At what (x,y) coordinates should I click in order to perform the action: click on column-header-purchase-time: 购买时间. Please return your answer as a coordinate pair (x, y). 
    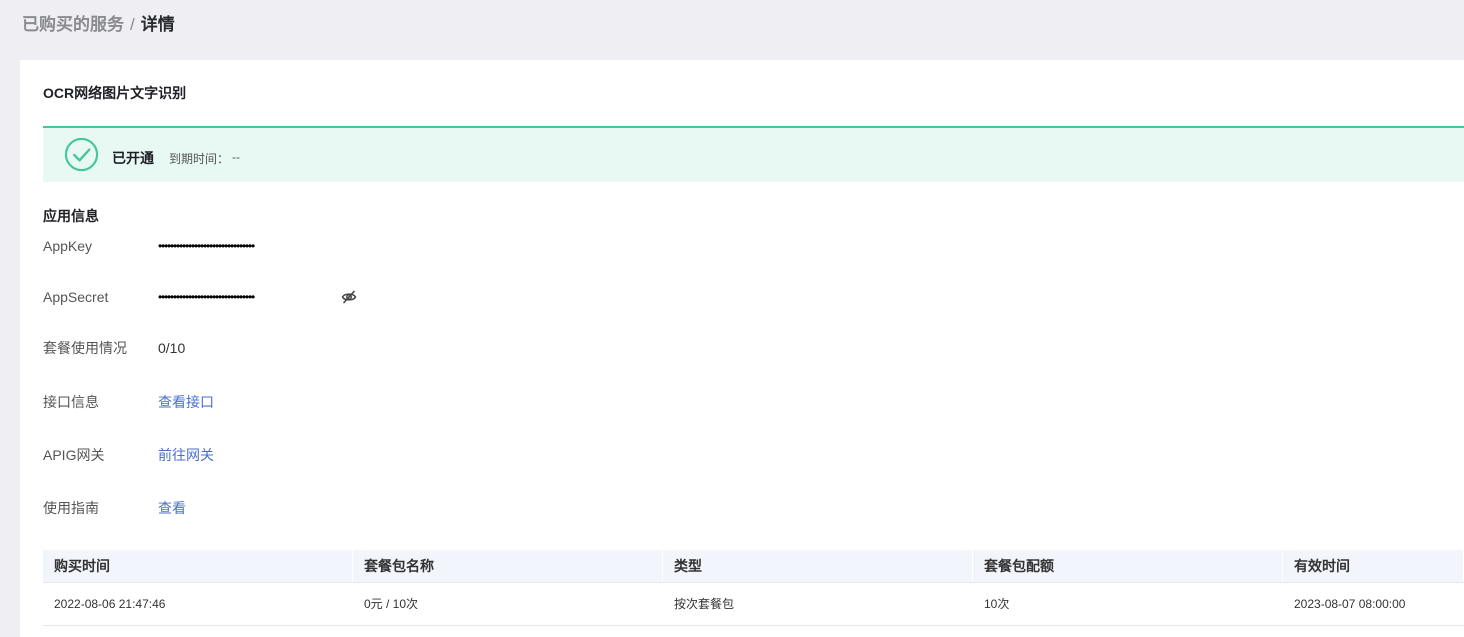
    Looking at the image, I should click on (198, 566).